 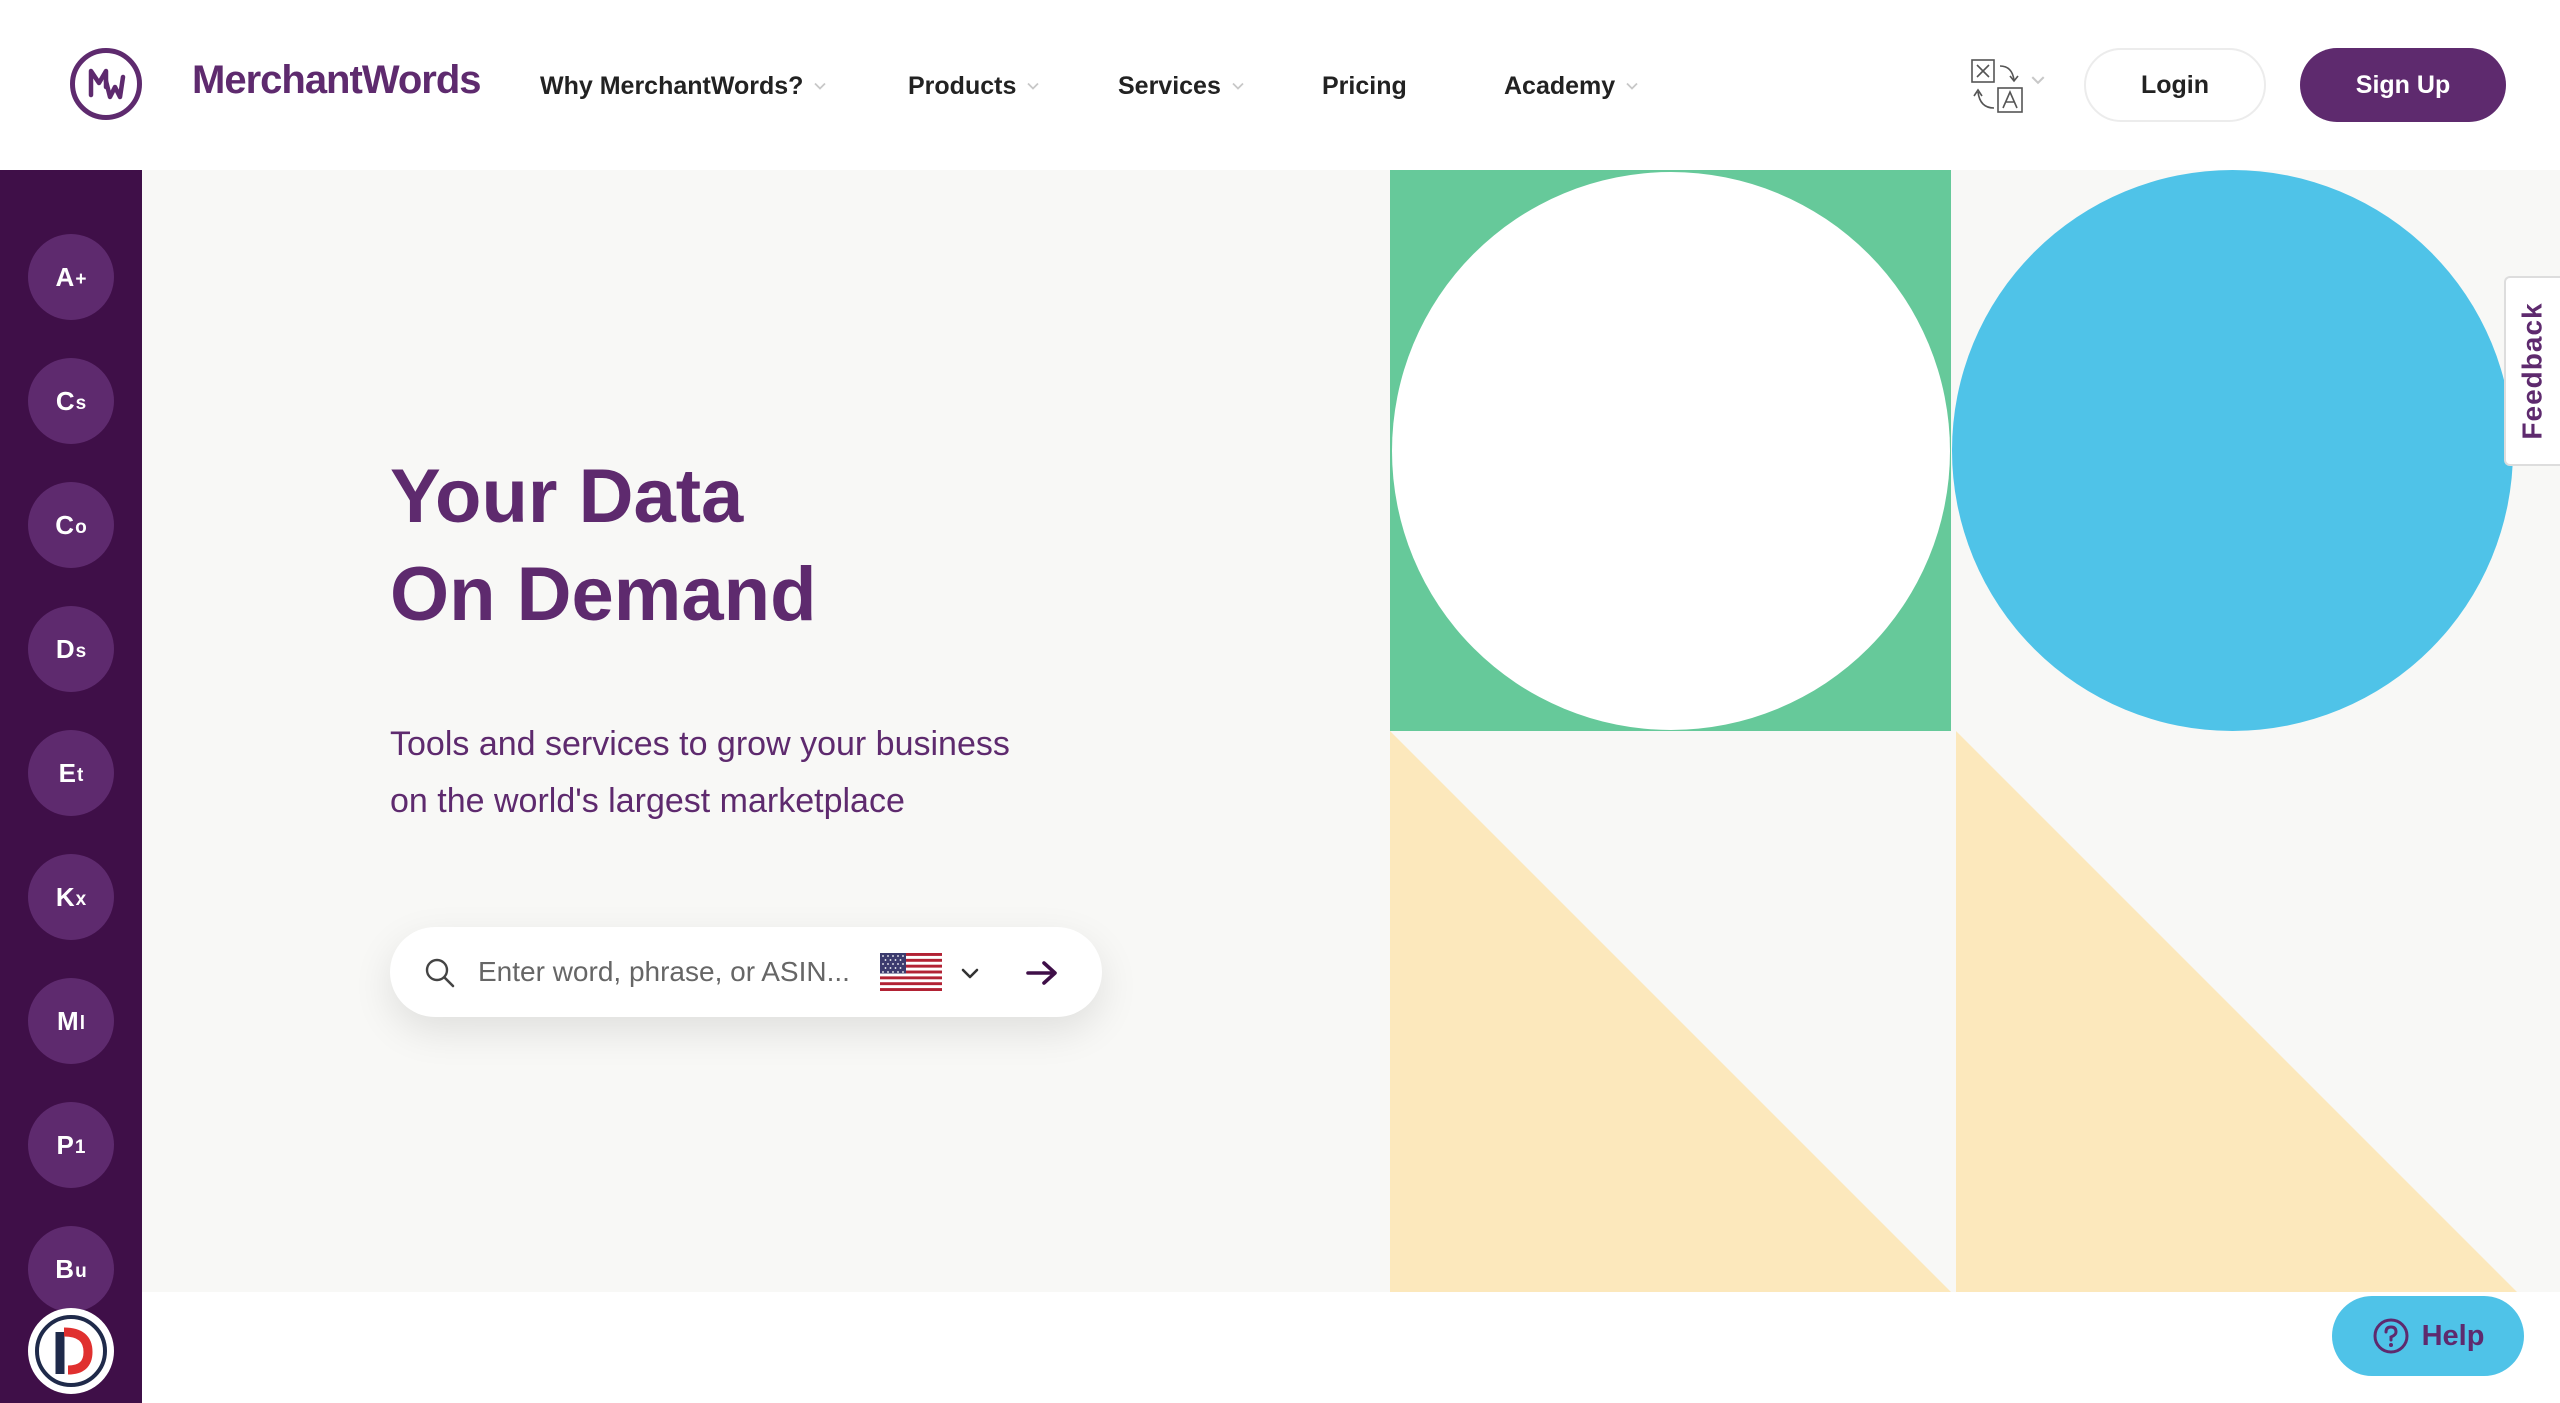 I want to click on hero-title: Your Data On Demand, so click(x=603, y=546).